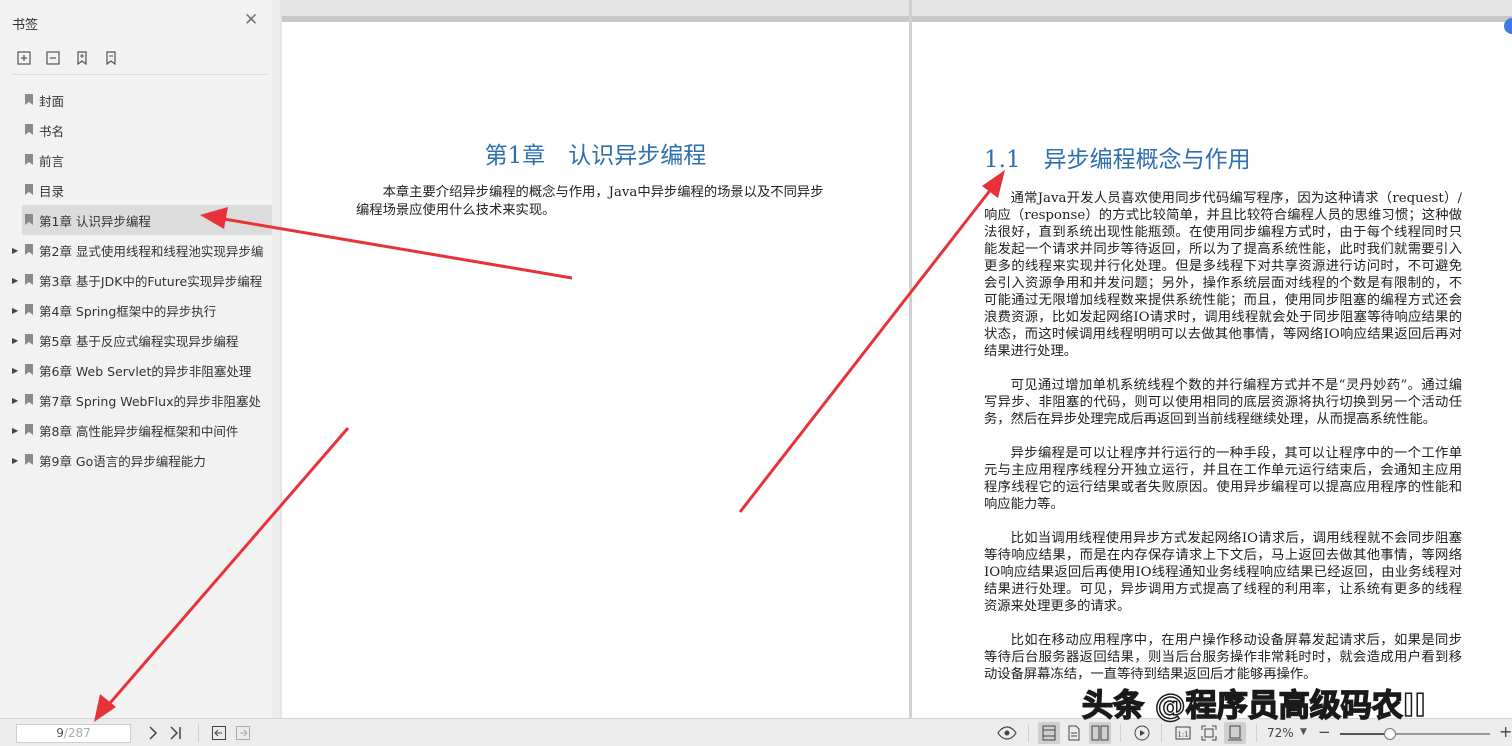  I want to click on bookmark-label: 第3章 基于JDK中的Future实现异步编程, so click(151, 281).